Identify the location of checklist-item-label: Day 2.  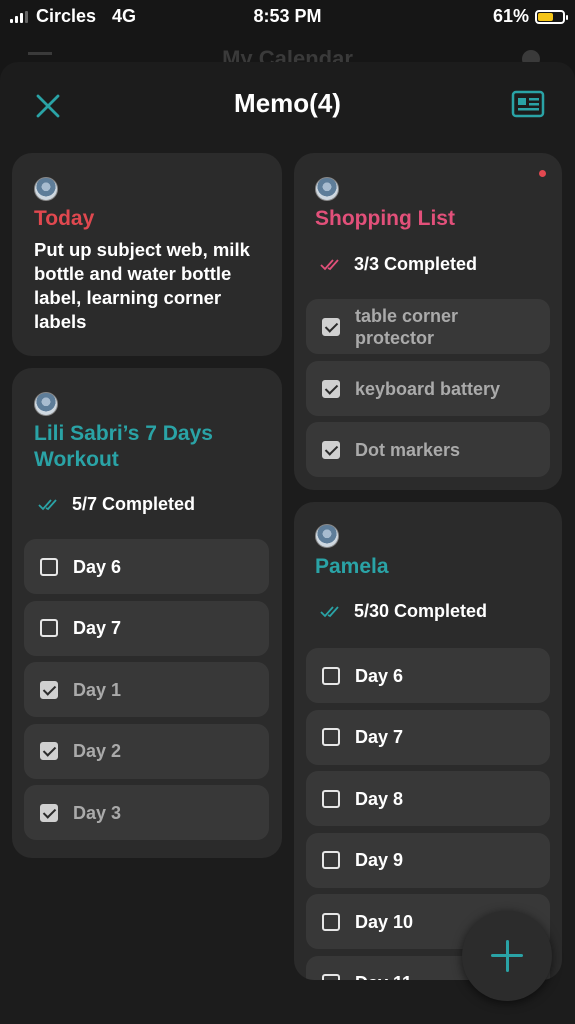
(97, 751).